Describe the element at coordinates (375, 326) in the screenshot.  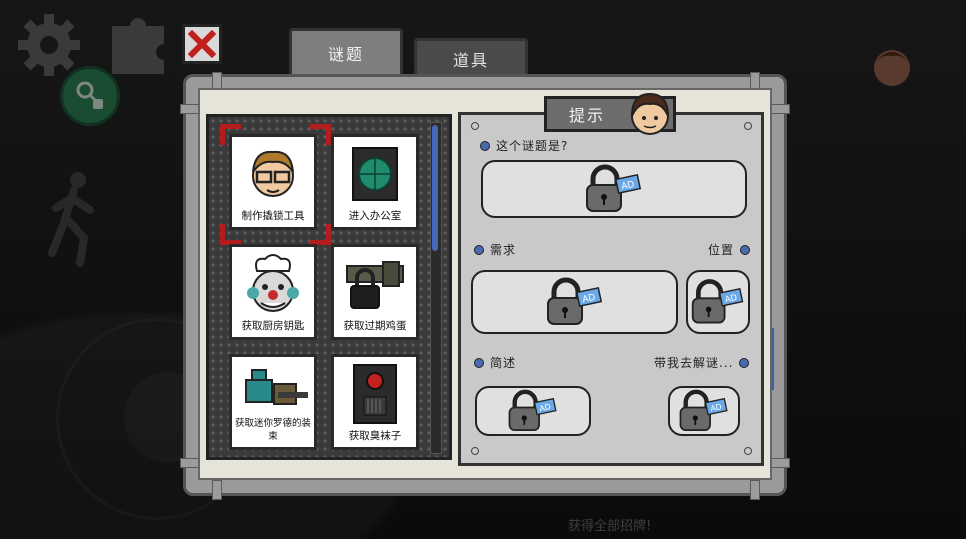
I see `puzzle-label: 获取过期鸡蛋` at that location.